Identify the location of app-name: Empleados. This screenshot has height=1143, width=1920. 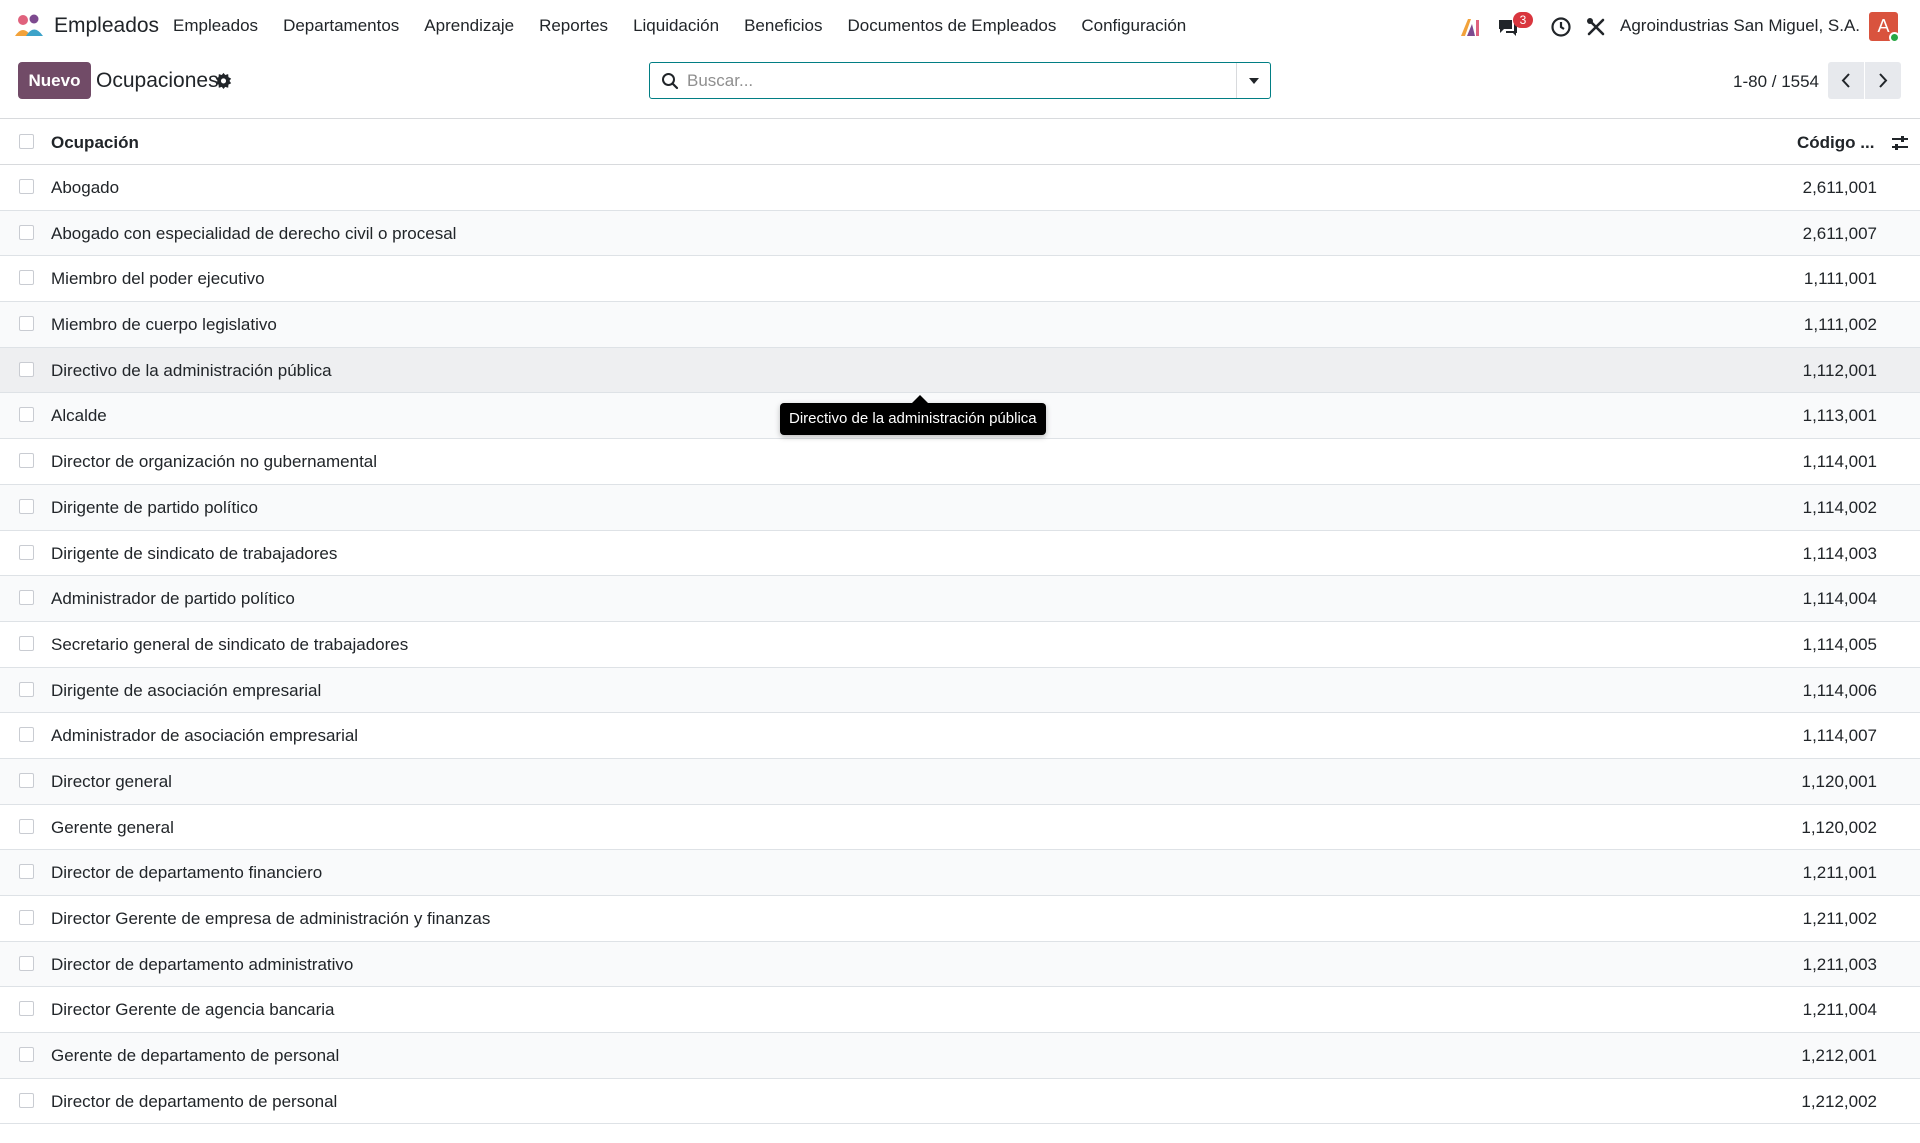
(106, 26).